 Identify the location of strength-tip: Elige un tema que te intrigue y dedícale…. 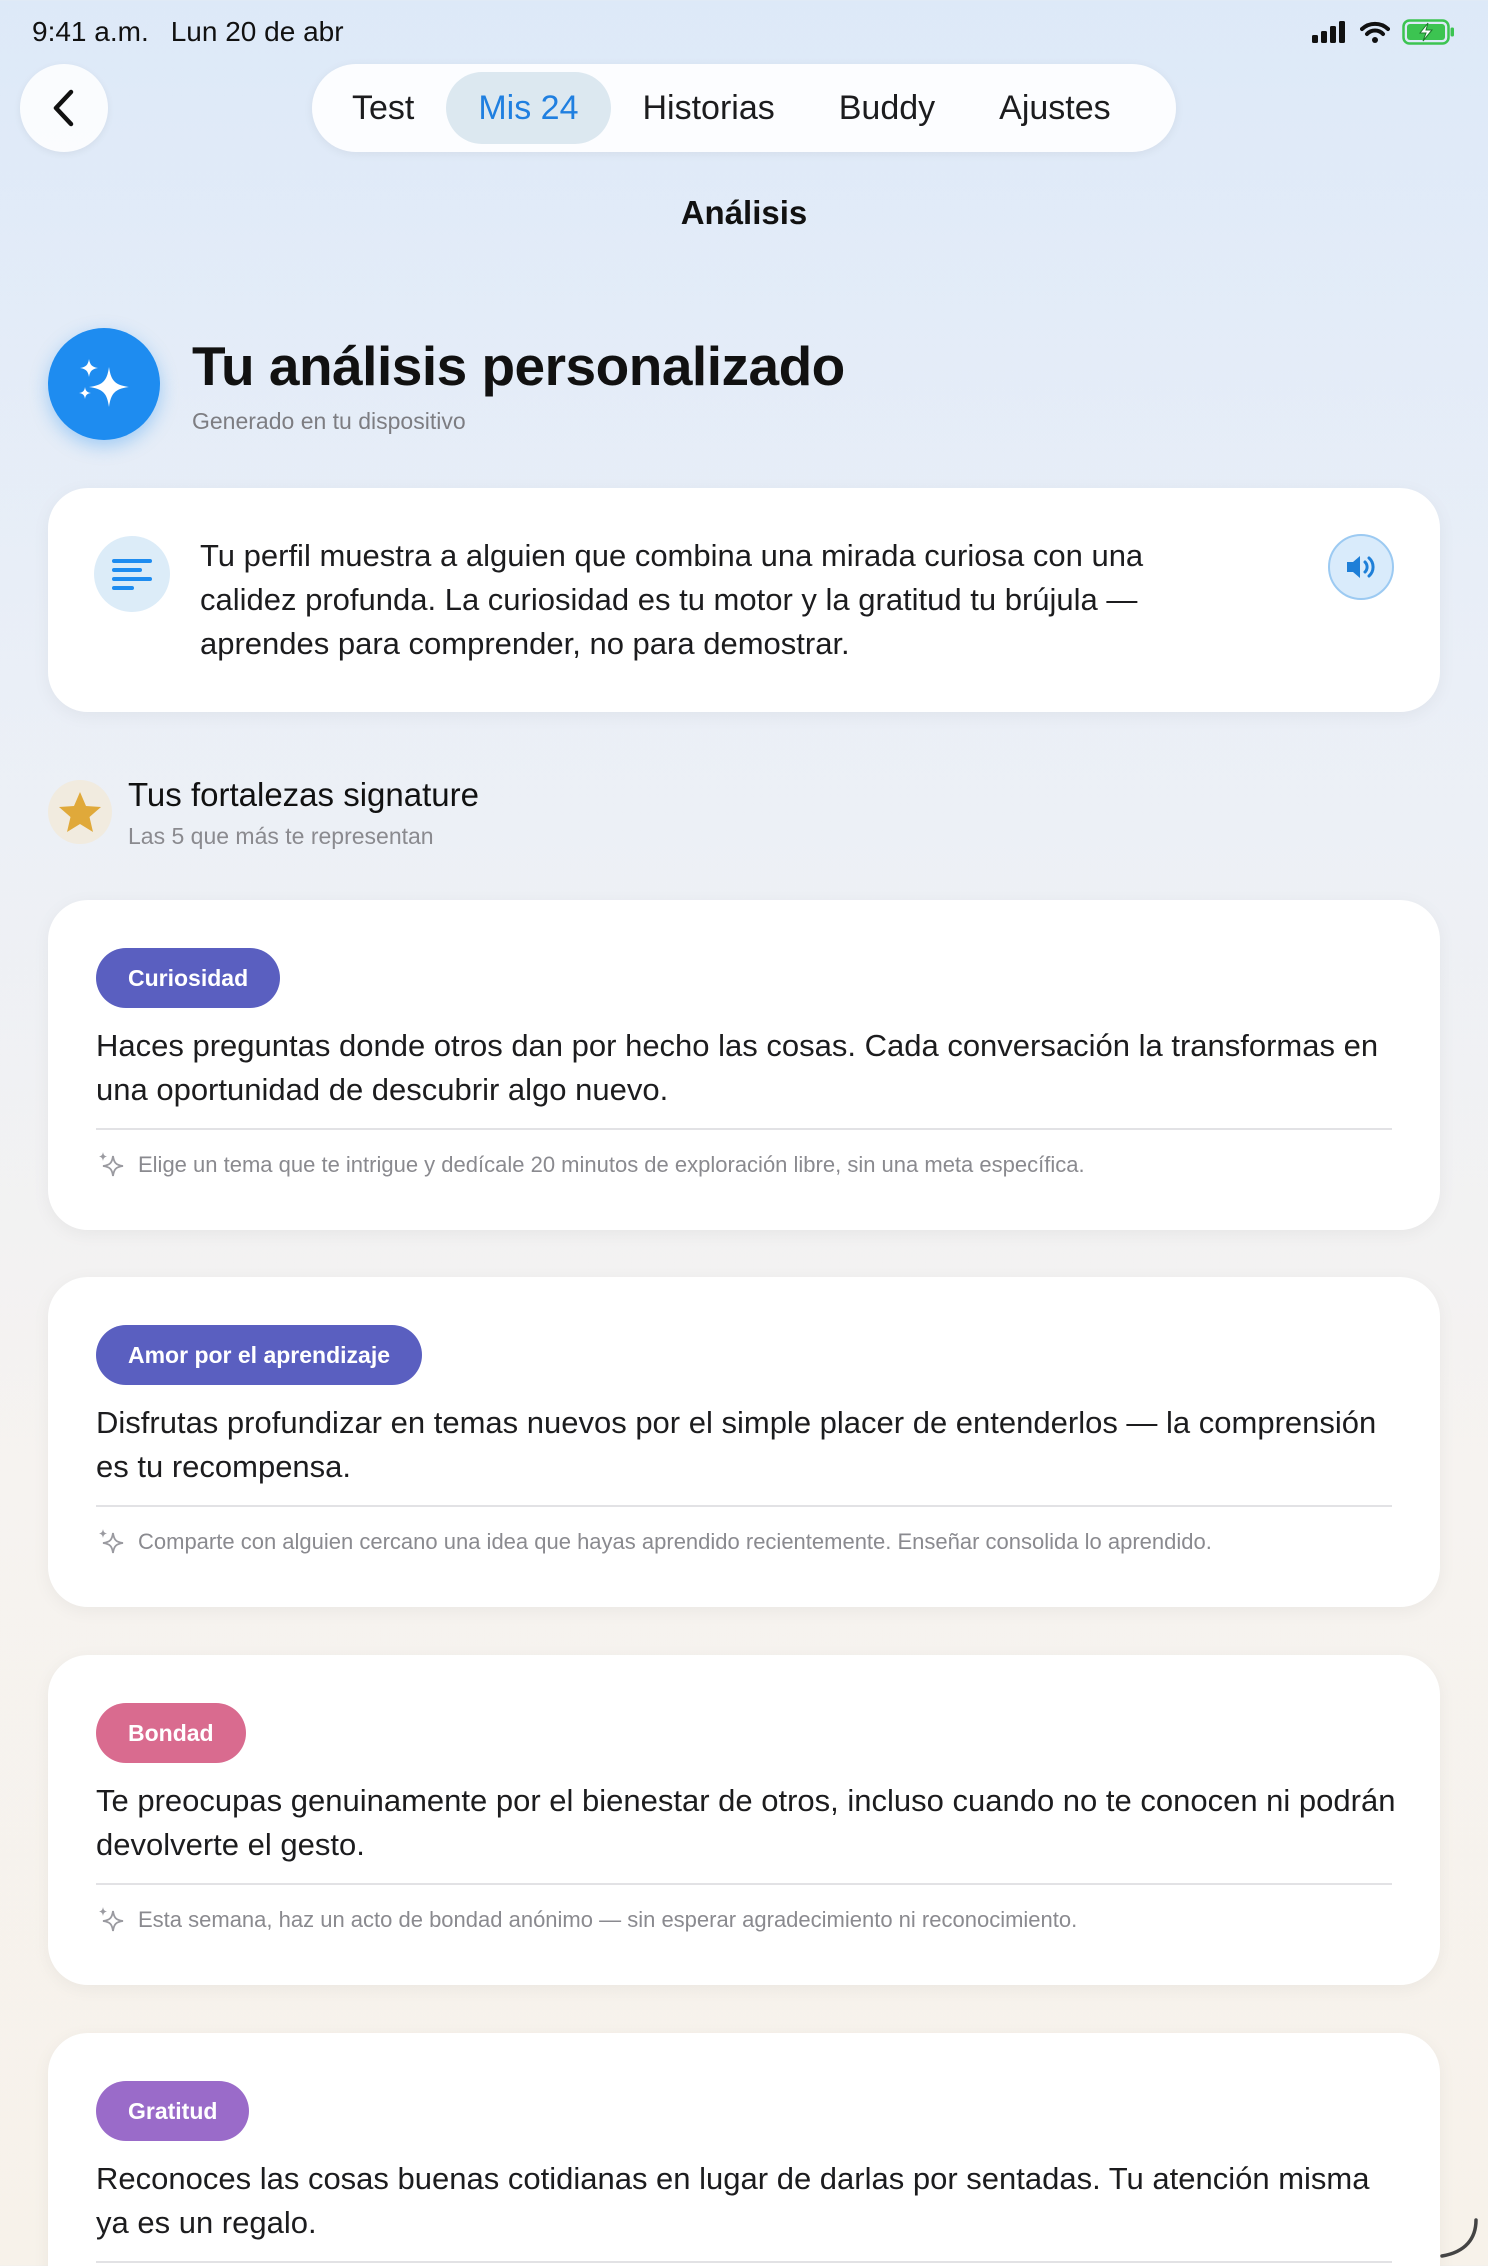
(611, 1164).